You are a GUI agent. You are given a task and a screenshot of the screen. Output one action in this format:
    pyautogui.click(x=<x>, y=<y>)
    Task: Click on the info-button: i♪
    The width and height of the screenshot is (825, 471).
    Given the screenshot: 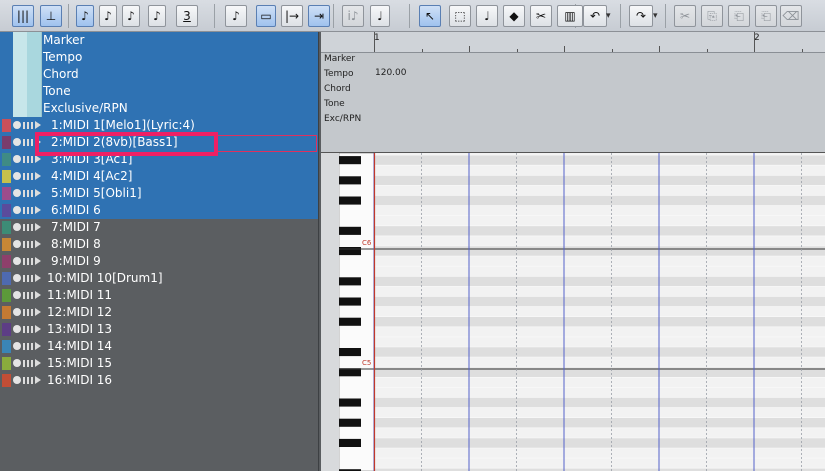 What is the action you would take?
    pyautogui.click(x=353, y=16)
    